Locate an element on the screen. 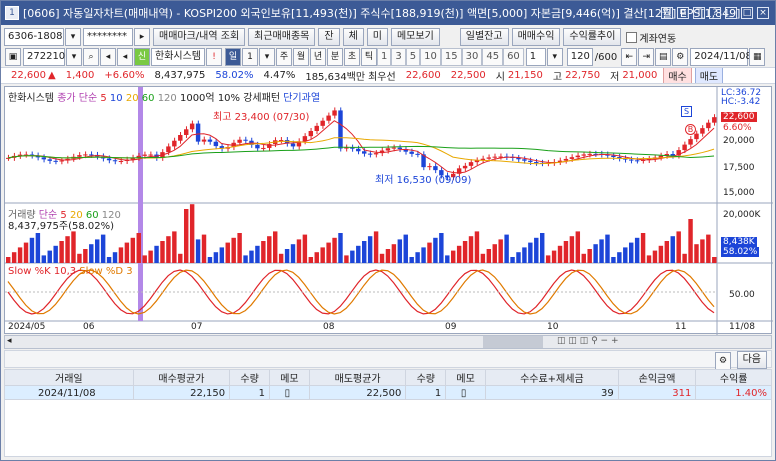 The image size is (776, 461). copy-icon: ⧉ is located at coordinates (683, 13).